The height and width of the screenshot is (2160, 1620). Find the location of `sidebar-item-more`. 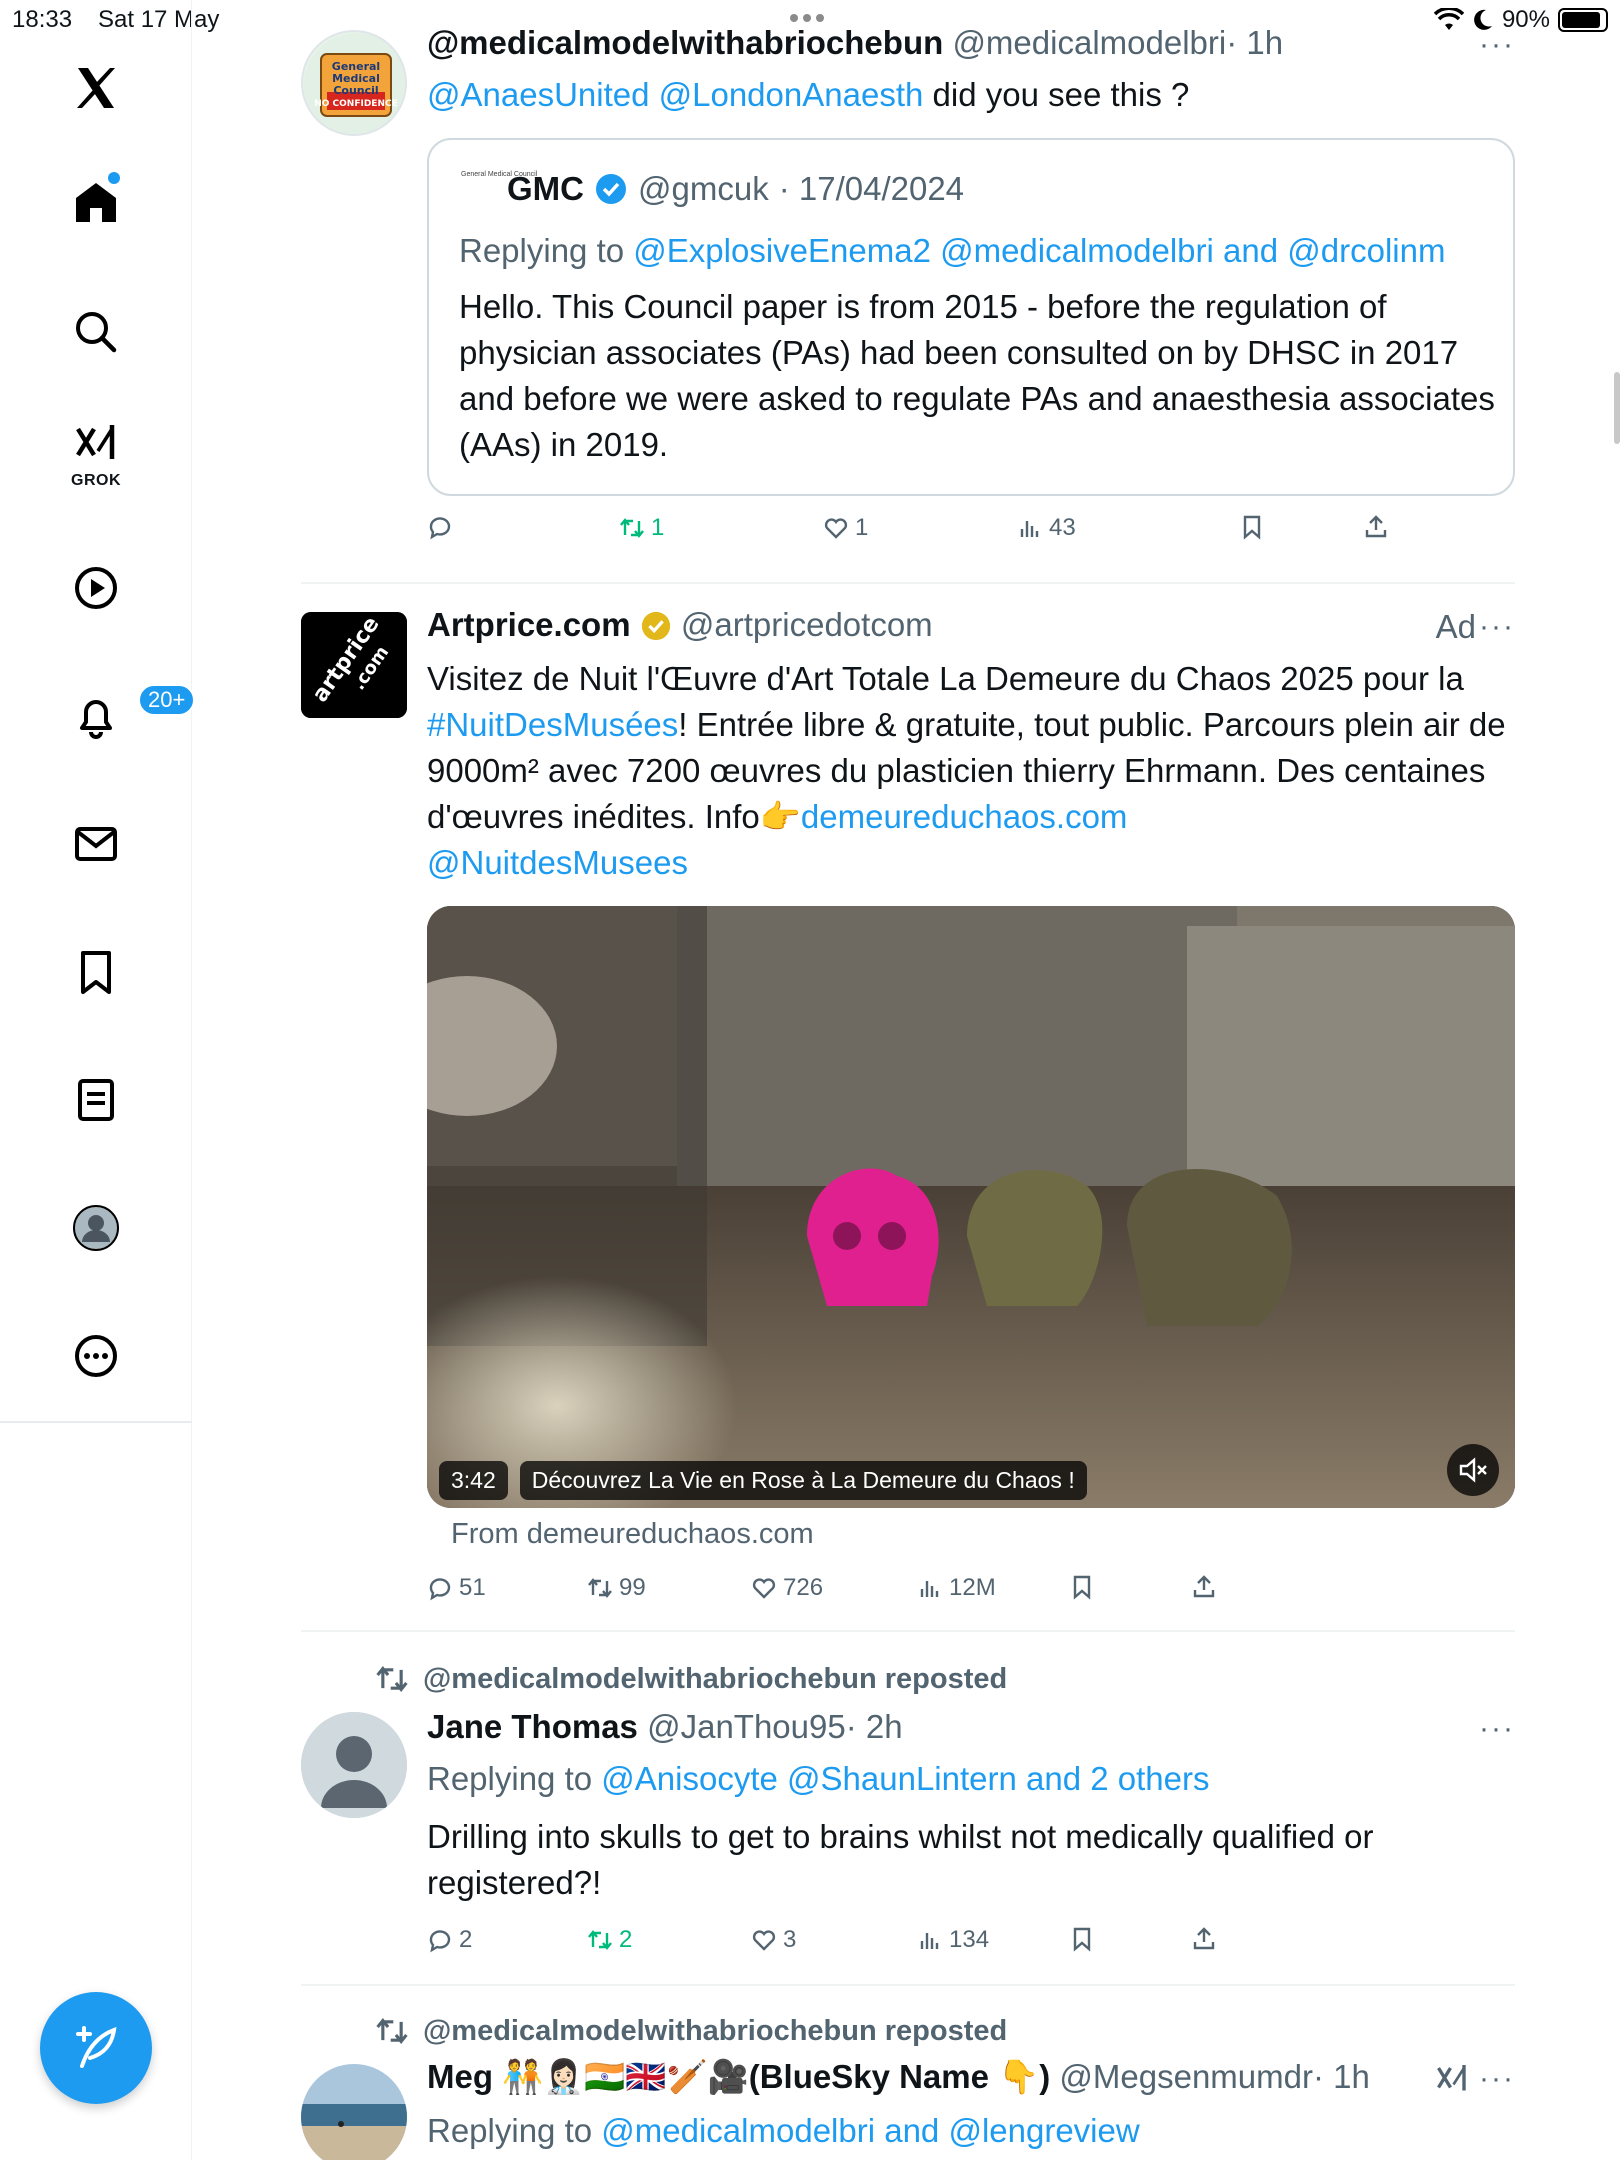

sidebar-item-more is located at coordinates (96, 1356).